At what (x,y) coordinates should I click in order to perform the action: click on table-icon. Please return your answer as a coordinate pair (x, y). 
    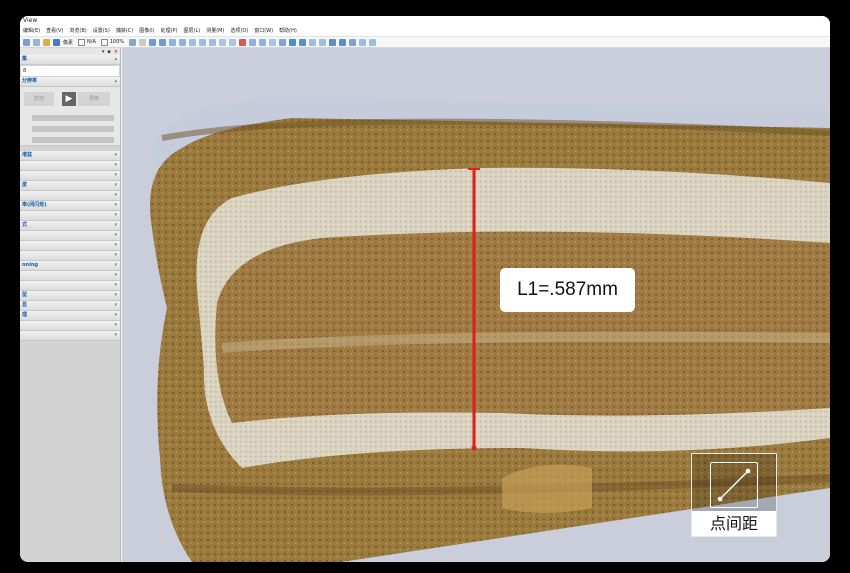
    Looking at the image, I should click on (323, 42).